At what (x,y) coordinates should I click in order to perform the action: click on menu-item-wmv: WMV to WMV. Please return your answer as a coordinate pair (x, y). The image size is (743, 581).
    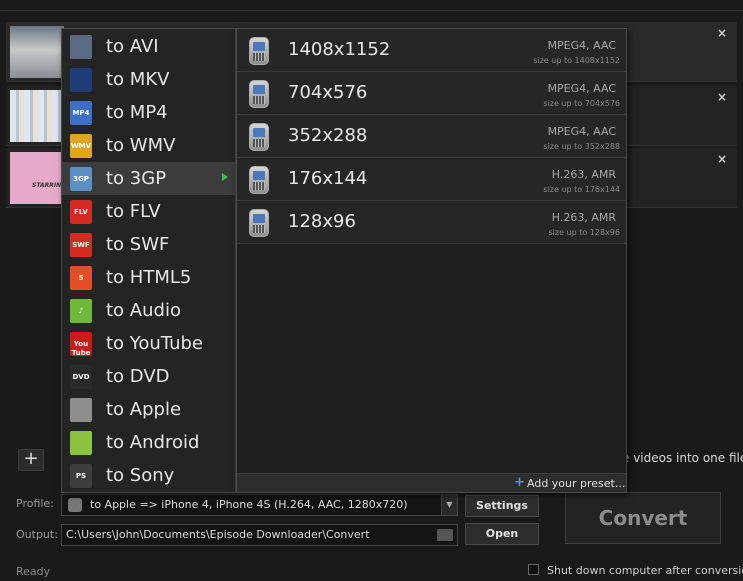
    Looking at the image, I should click on (148, 145).